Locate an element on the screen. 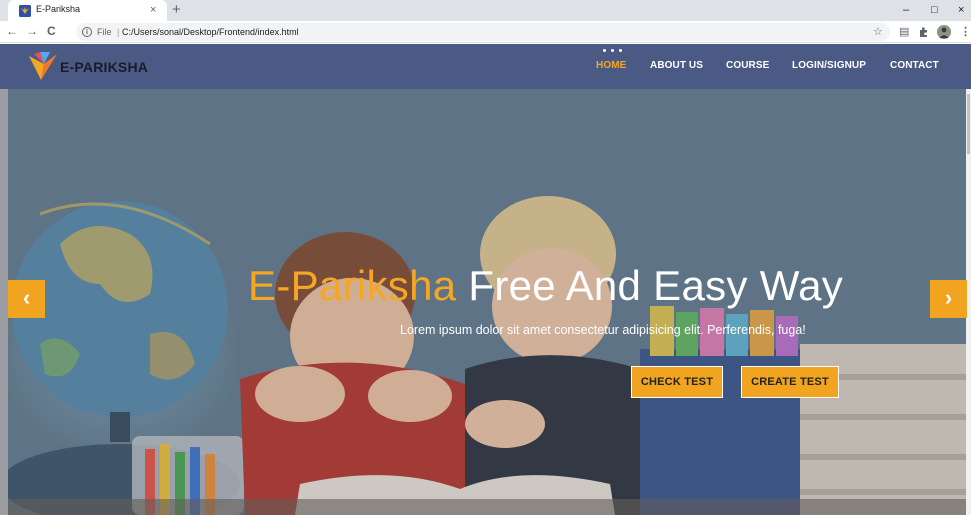  browser-tabstrip: E-Pariksha × + – □ × is located at coordinates (485, 10).